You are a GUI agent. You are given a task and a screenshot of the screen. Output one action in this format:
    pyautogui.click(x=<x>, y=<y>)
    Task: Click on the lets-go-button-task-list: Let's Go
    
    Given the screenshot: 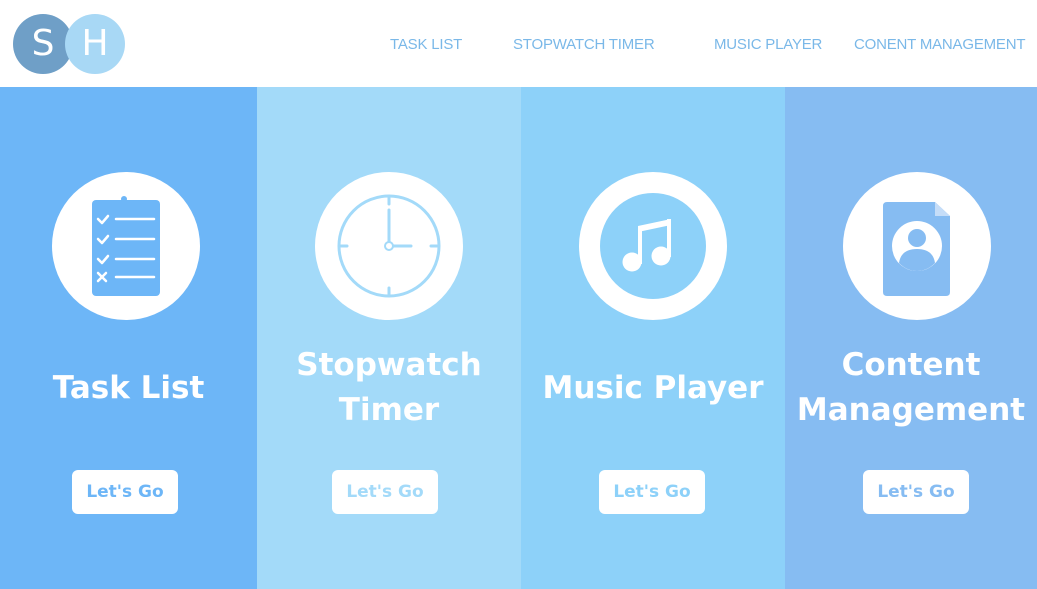 What is the action you would take?
    pyautogui.click(x=125, y=492)
    